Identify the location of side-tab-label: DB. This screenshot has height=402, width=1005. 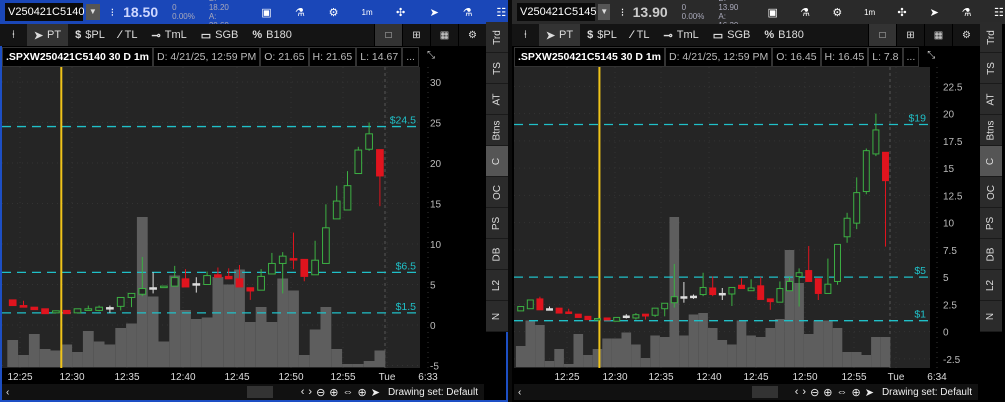
(991, 254).